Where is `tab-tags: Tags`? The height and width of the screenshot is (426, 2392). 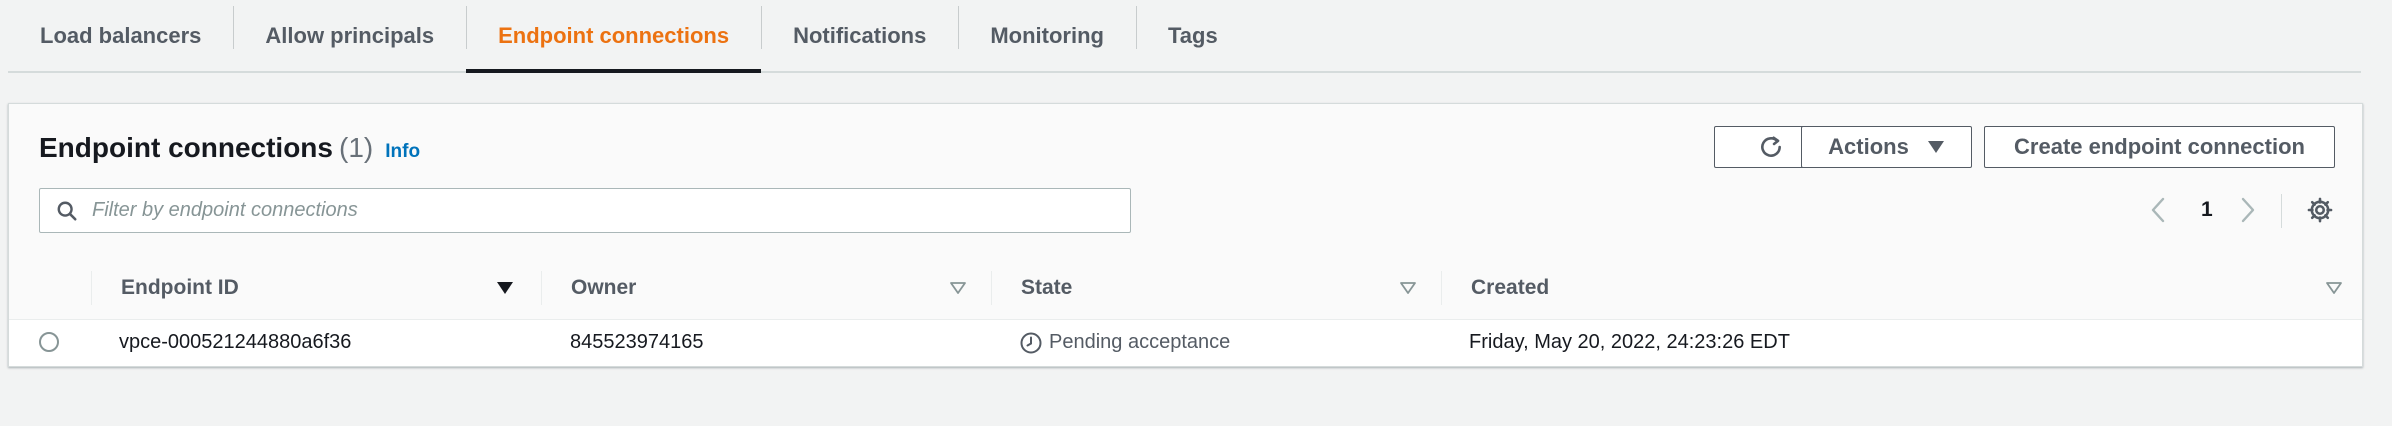
tab-tags: Tags is located at coordinates (1192, 35).